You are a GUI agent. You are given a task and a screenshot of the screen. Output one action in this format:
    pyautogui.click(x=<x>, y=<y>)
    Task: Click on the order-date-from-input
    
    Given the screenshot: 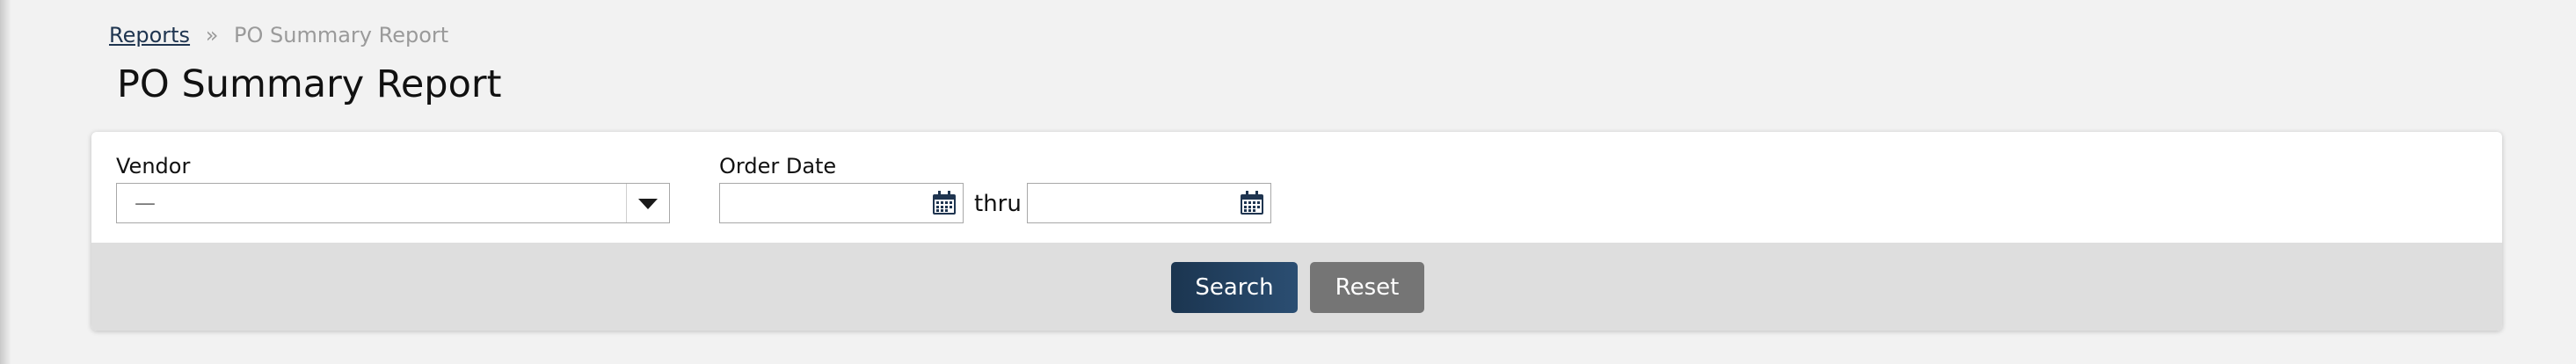 What is the action you would take?
    pyautogui.click(x=821, y=203)
    